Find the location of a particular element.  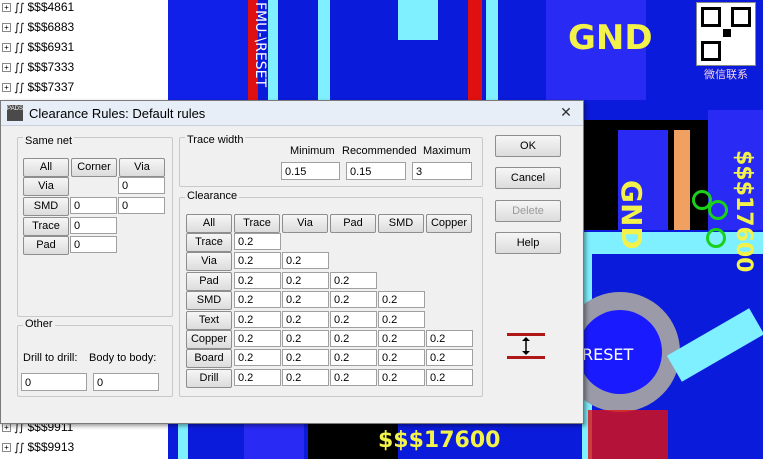

same-net-row-via-button: Via is located at coordinates (46, 186).